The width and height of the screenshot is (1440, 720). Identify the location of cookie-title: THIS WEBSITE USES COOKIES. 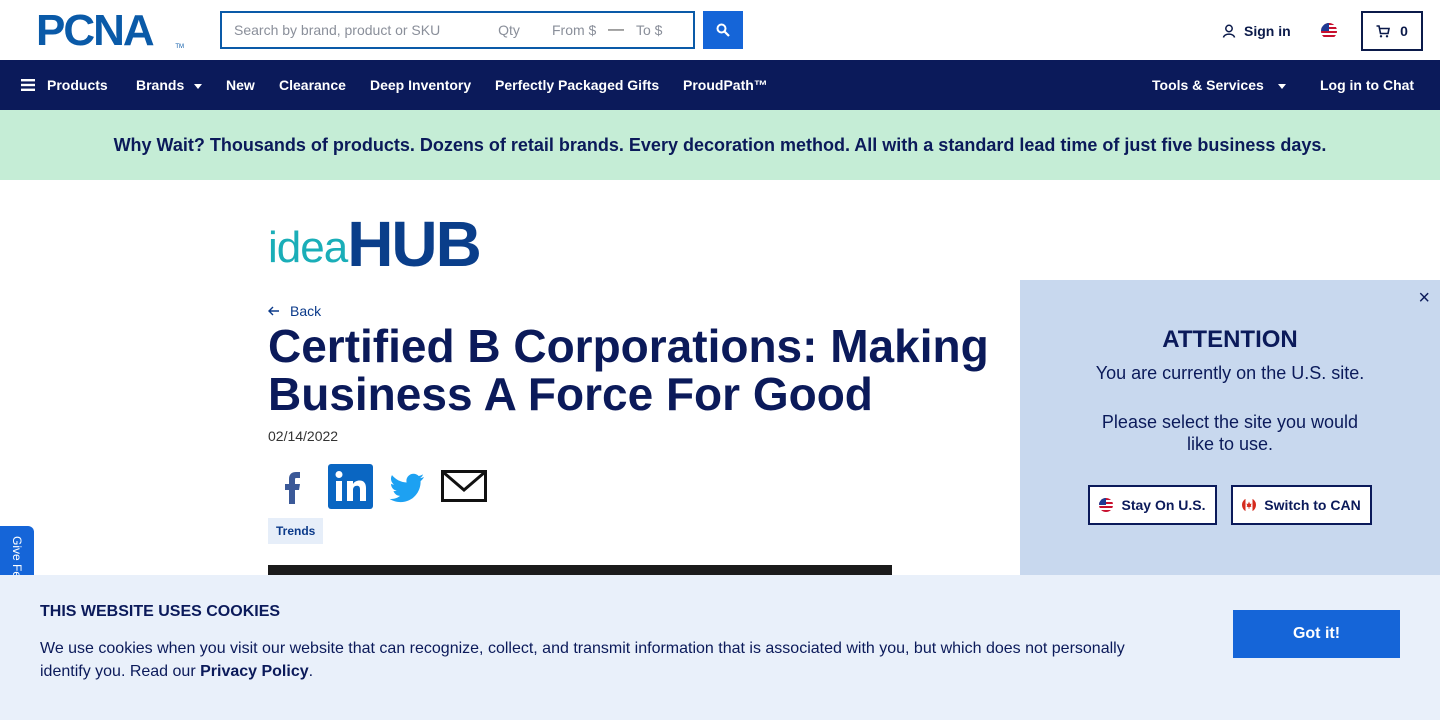
(160, 611).